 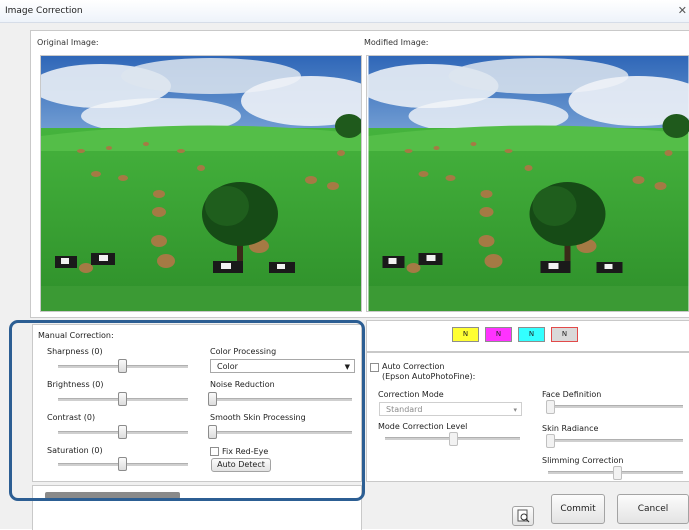 I want to click on color-processing-select: Color ▼, so click(x=282, y=366).